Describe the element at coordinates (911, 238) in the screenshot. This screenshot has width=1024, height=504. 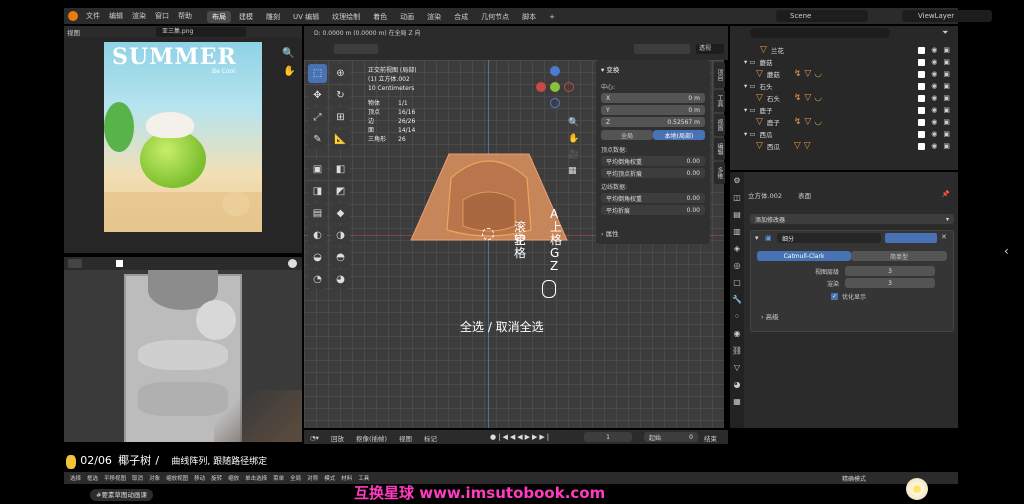
I see `modifier-display-toggles` at that location.